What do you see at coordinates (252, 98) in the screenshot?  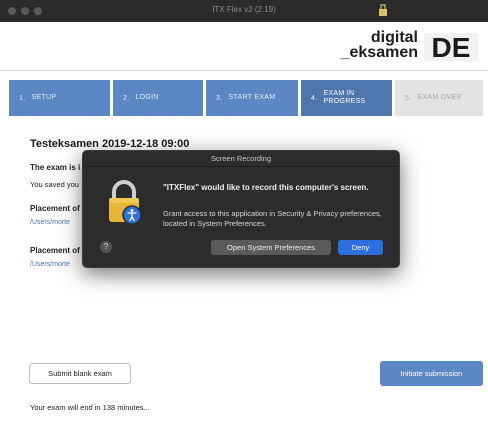 I see `step-start-exam: 3. START EXAM` at bounding box center [252, 98].